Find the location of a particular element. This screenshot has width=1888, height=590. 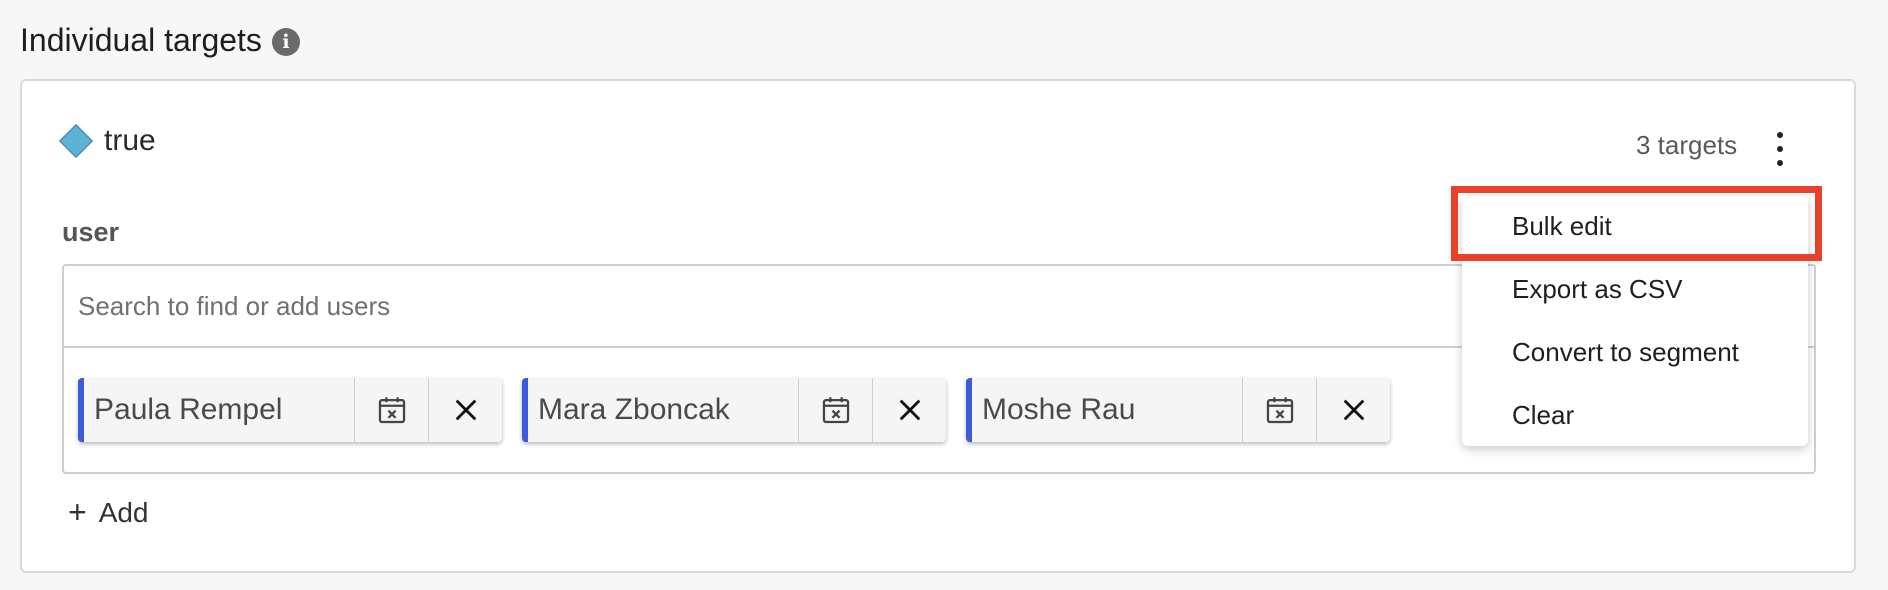

context-kind-label: user is located at coordinates (91, 232).